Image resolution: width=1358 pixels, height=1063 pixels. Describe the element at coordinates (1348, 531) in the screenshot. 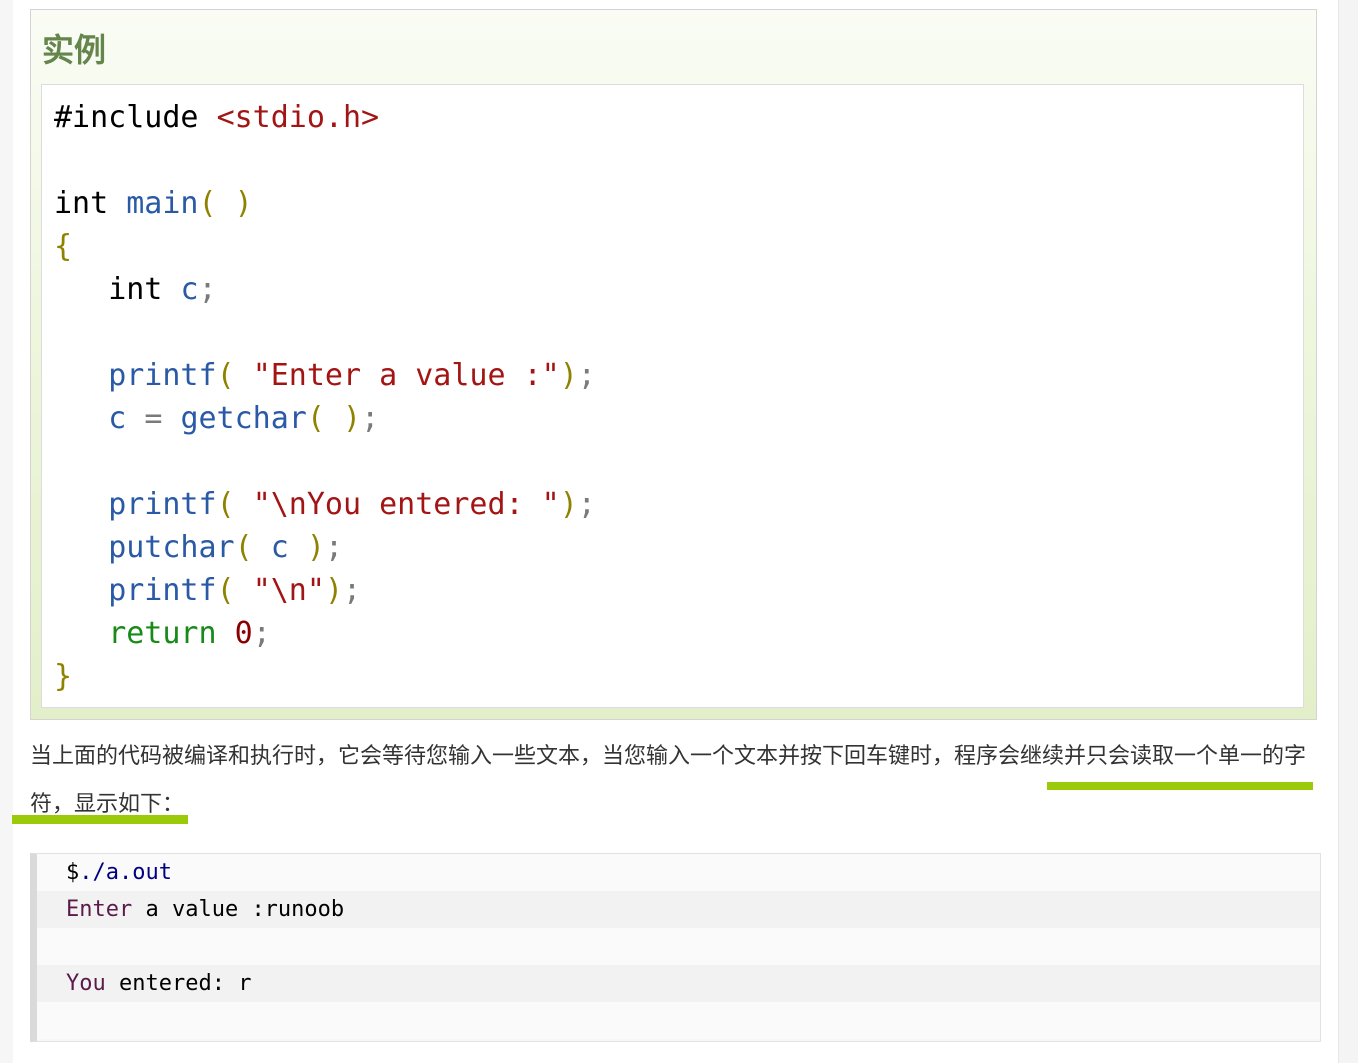

I see `right-scrollbar` at that location.